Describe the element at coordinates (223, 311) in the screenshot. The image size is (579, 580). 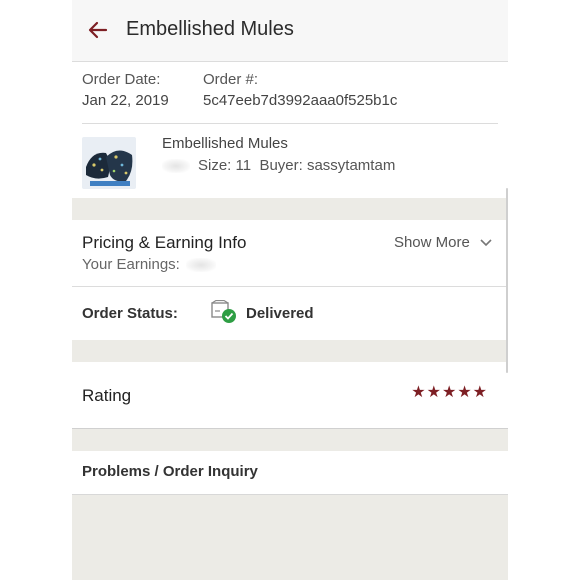
I see `box-check-icon` at that location.